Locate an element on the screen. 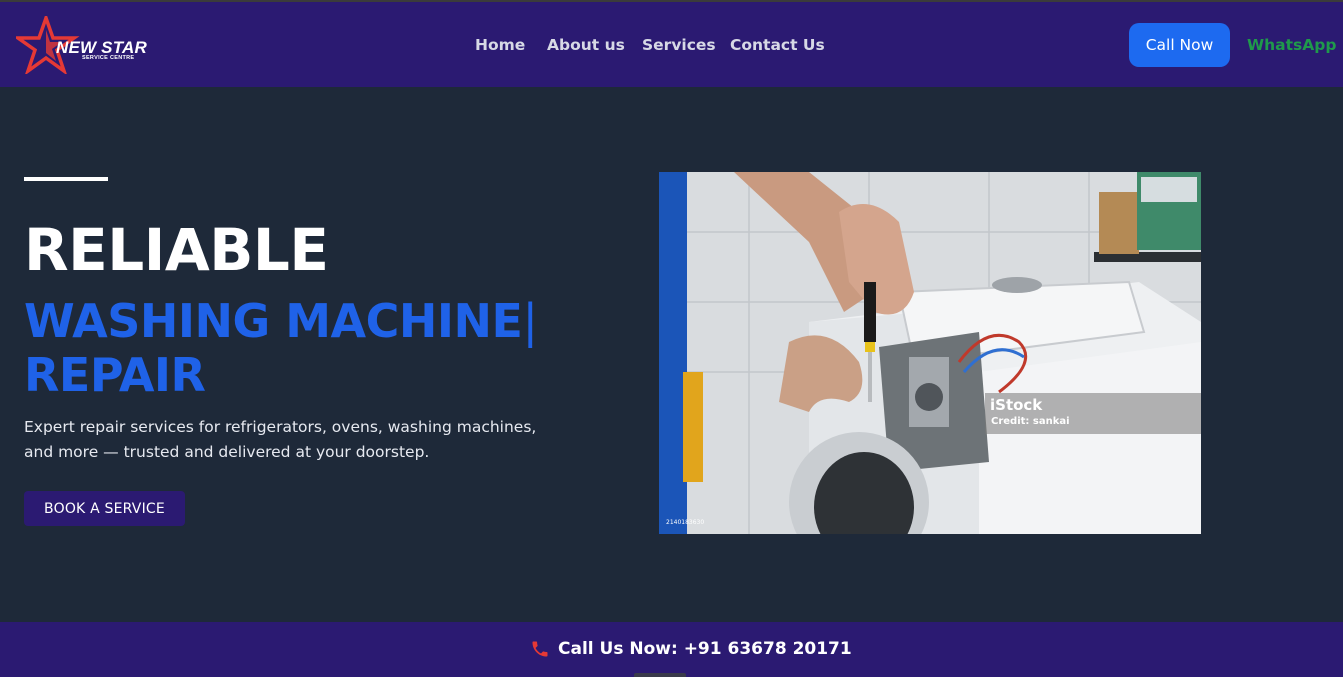 The height and width of the screenshot is (677, 1343). istock-logo: iStock is located at coordinates (1016, 405).